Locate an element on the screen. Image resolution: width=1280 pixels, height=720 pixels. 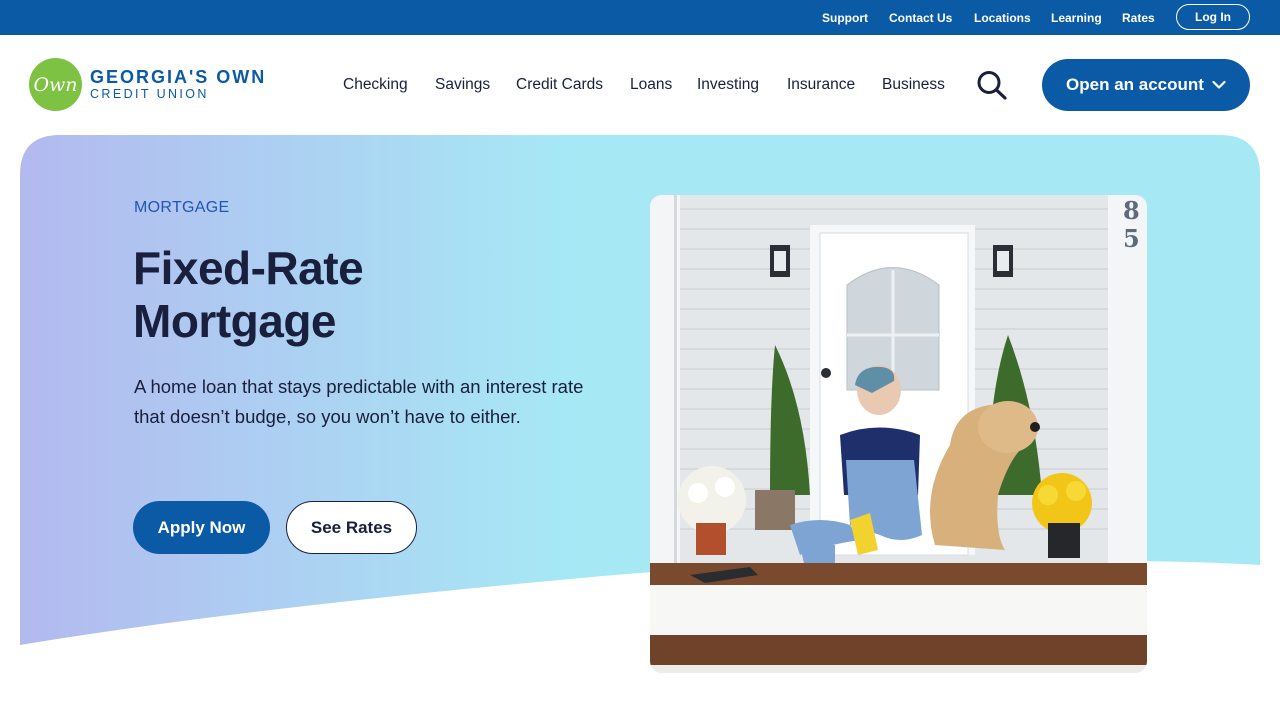
see-rates-button: See Rates is located at coordinates (351, 527).